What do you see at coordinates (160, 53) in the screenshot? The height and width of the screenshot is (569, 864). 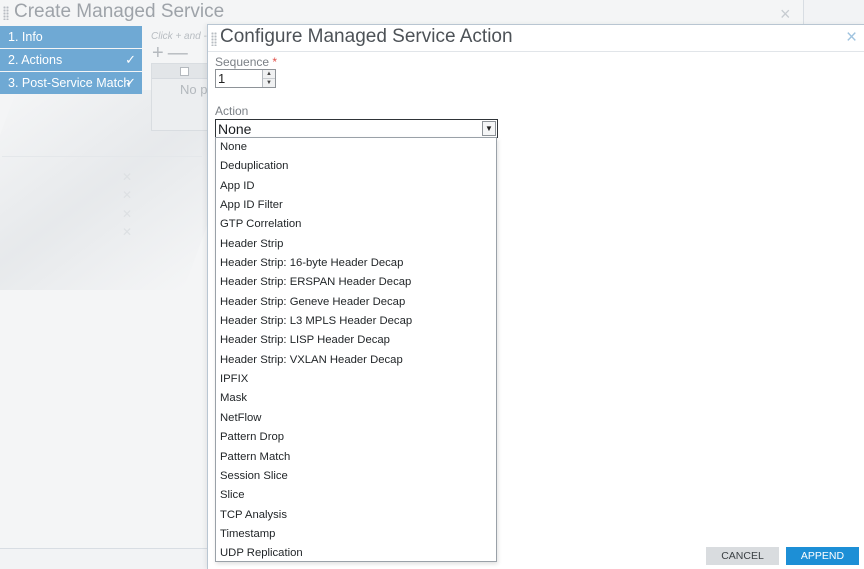 I see `add-icon: +` at bounding box center [160, 53].